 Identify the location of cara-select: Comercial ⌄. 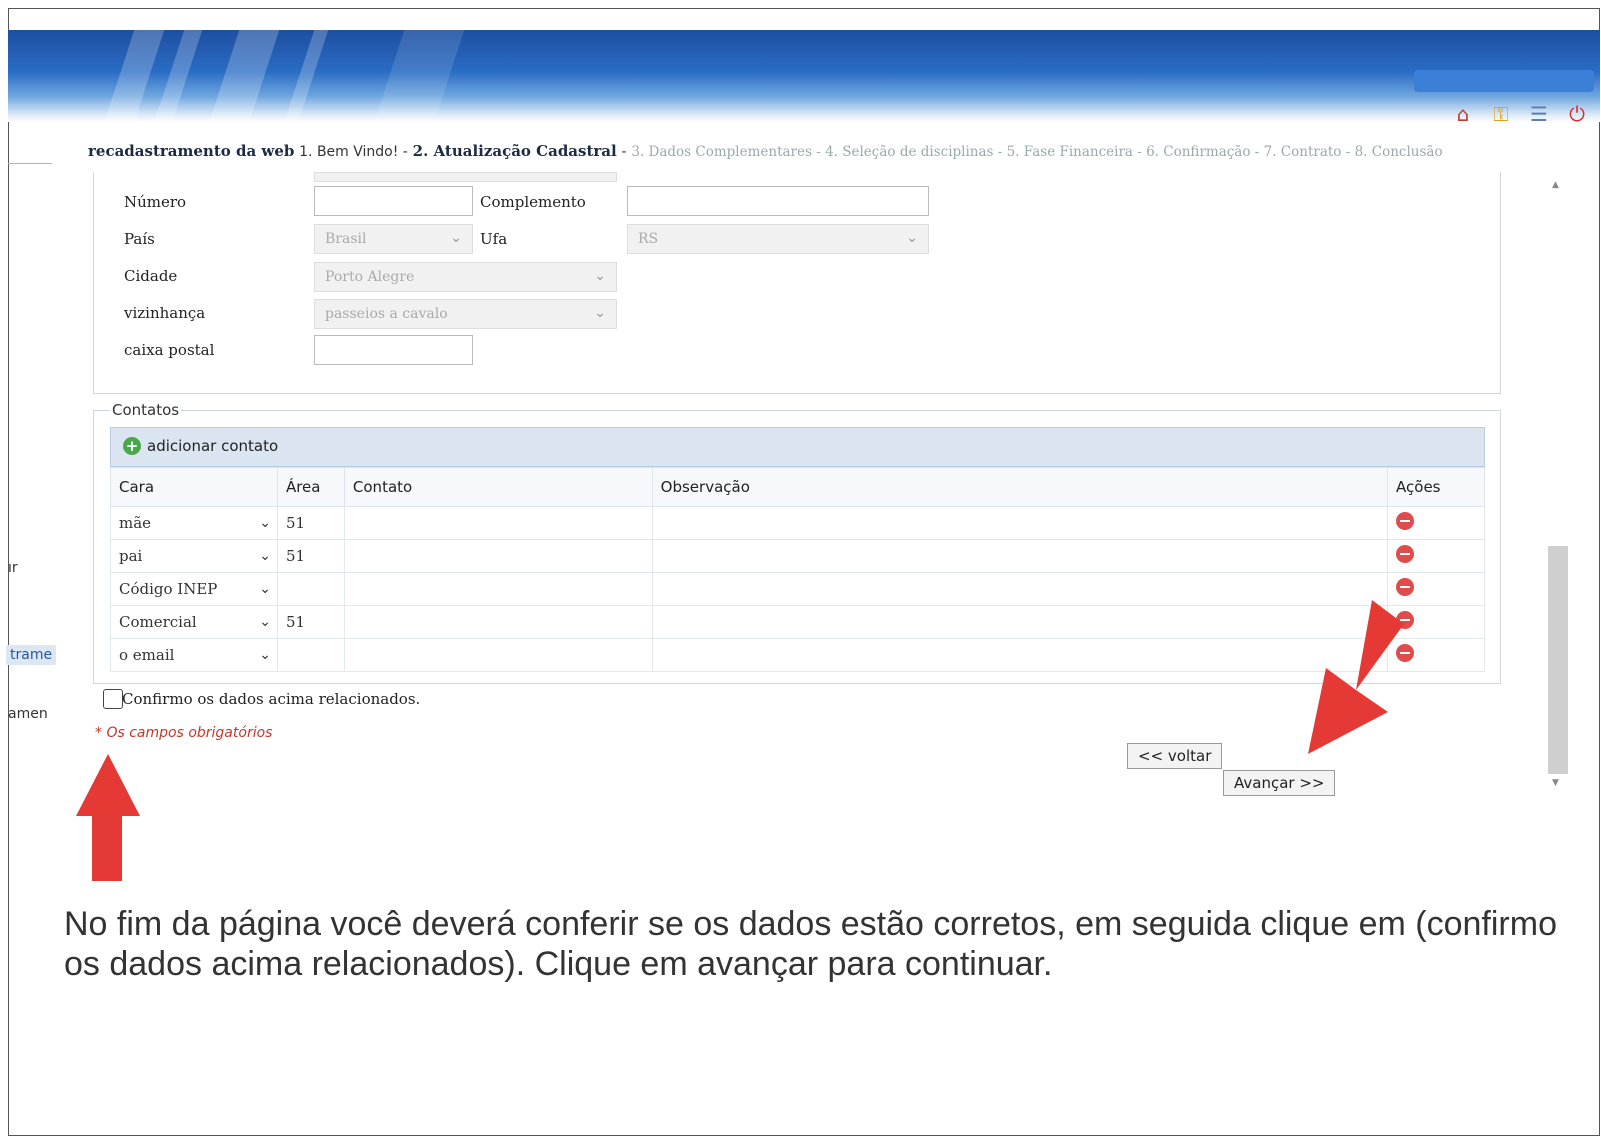
(194, 622).